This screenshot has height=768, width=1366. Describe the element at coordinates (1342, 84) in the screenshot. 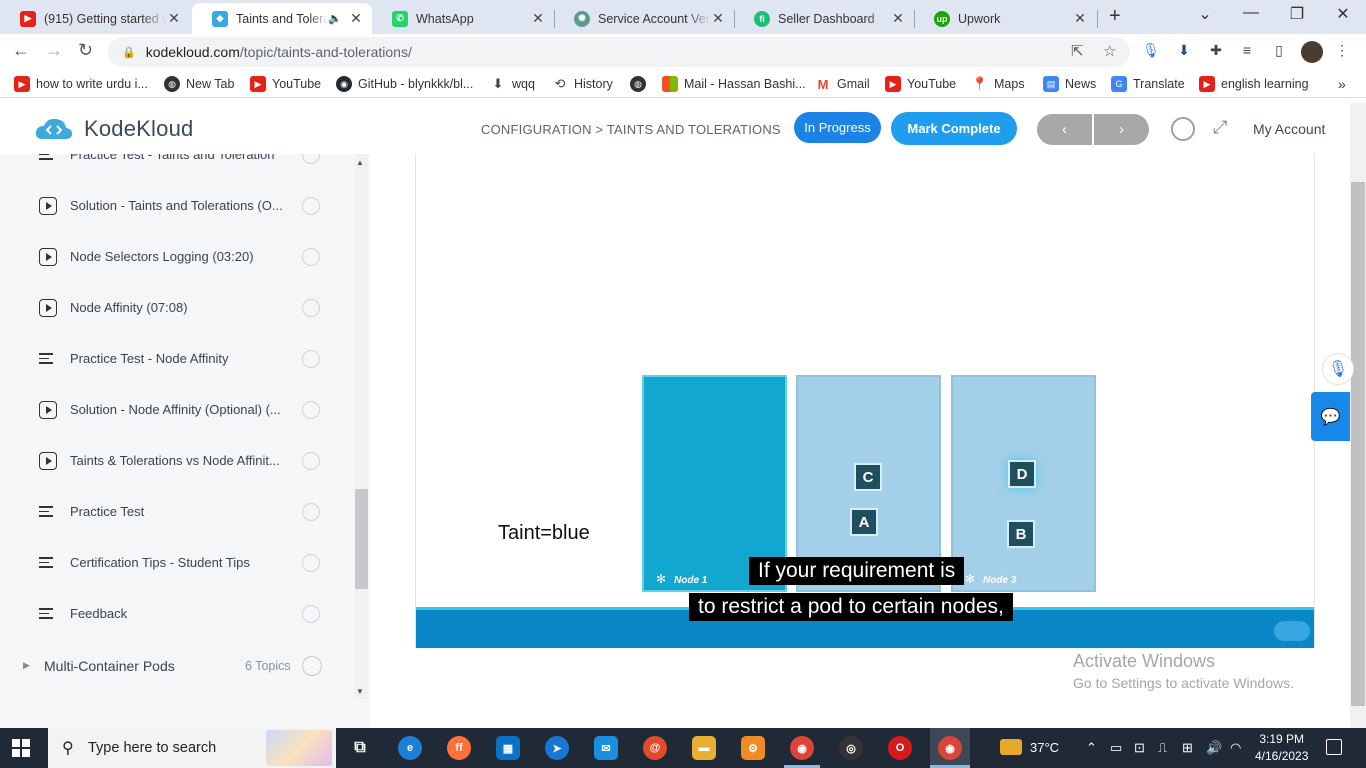

I see `more-bookmarks-chevron-icon: »` at that location.